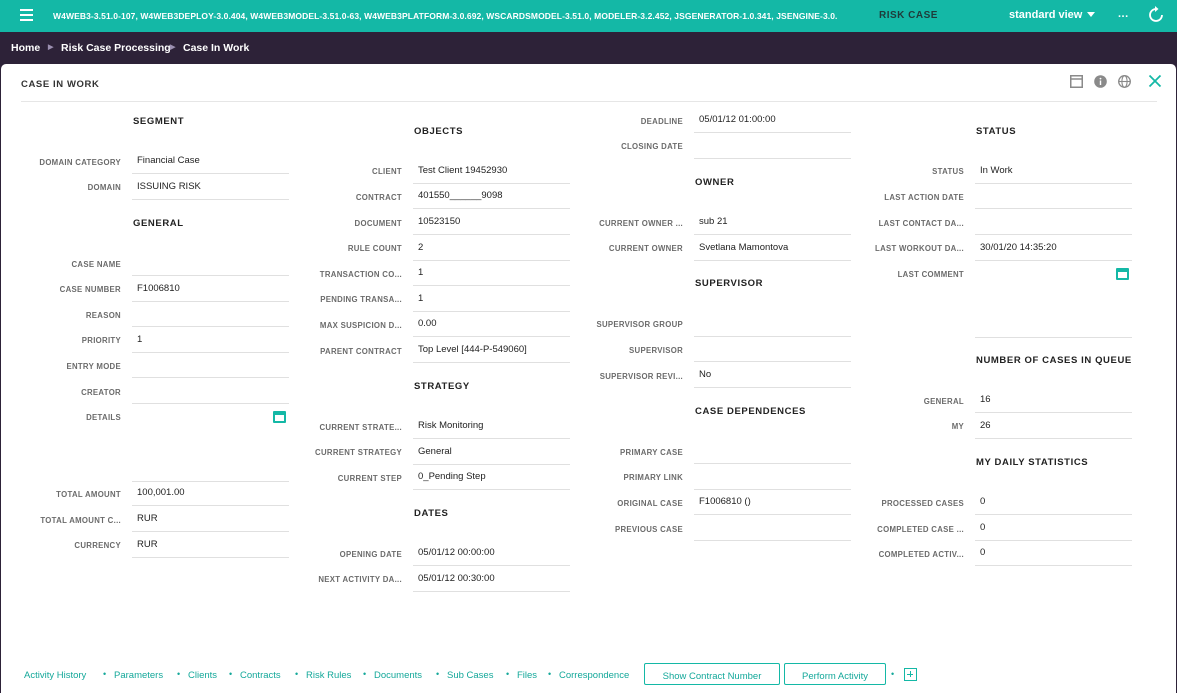 This screenshot has height=693, width=1177. What do you see at coordinates (1053, 299) in the screenshot?
I see `last-comment-field` at bounding box center [1053, 299].